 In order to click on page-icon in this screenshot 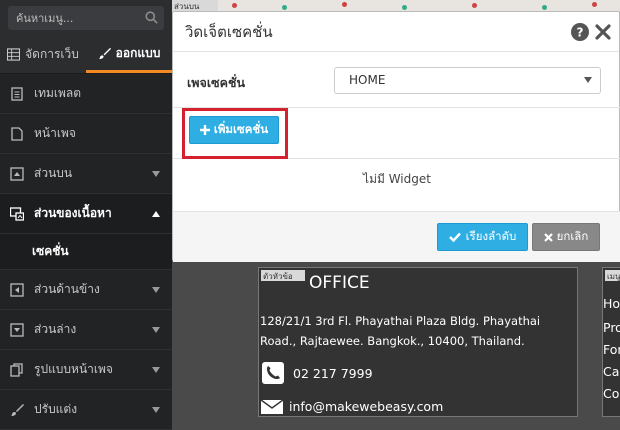, I will do `click(17, 133)`.